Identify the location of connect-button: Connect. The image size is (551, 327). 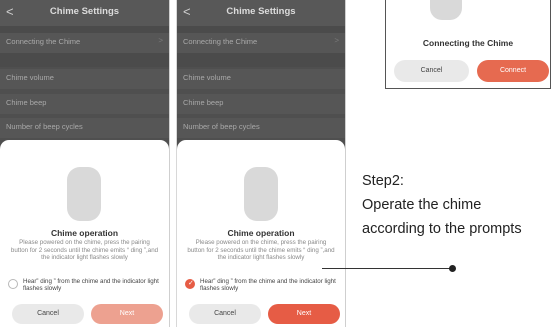
(513, 71).